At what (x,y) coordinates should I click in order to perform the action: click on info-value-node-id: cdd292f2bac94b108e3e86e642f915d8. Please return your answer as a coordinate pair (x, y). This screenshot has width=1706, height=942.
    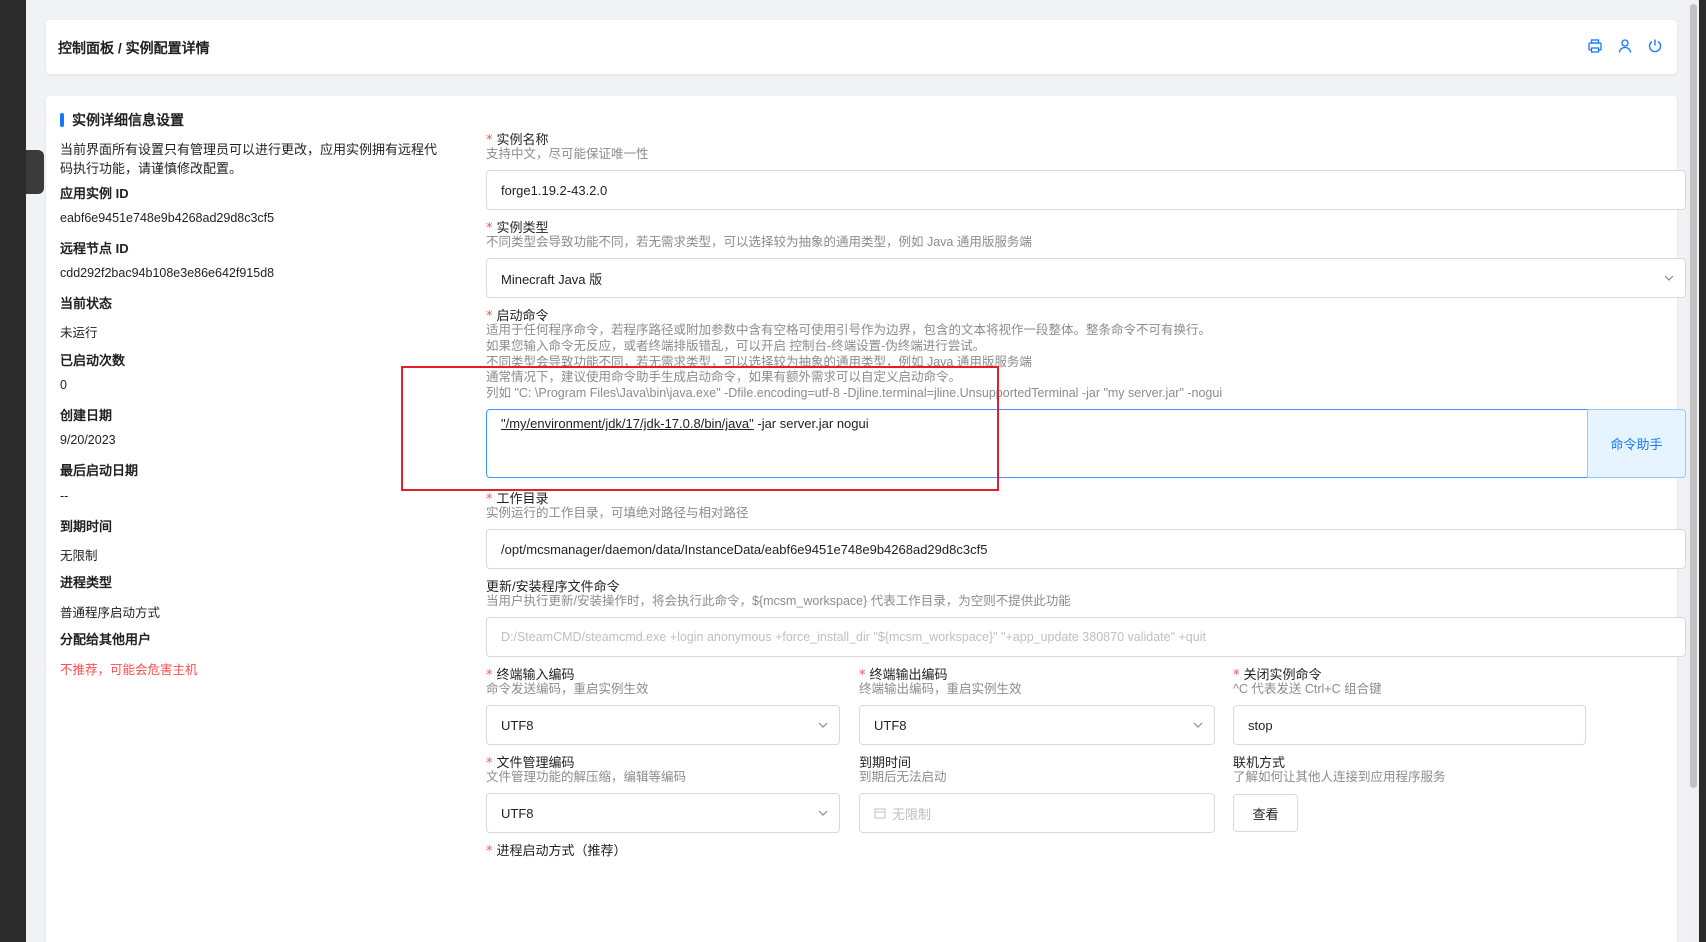
    Looking at the image, I should click on (167, 273).